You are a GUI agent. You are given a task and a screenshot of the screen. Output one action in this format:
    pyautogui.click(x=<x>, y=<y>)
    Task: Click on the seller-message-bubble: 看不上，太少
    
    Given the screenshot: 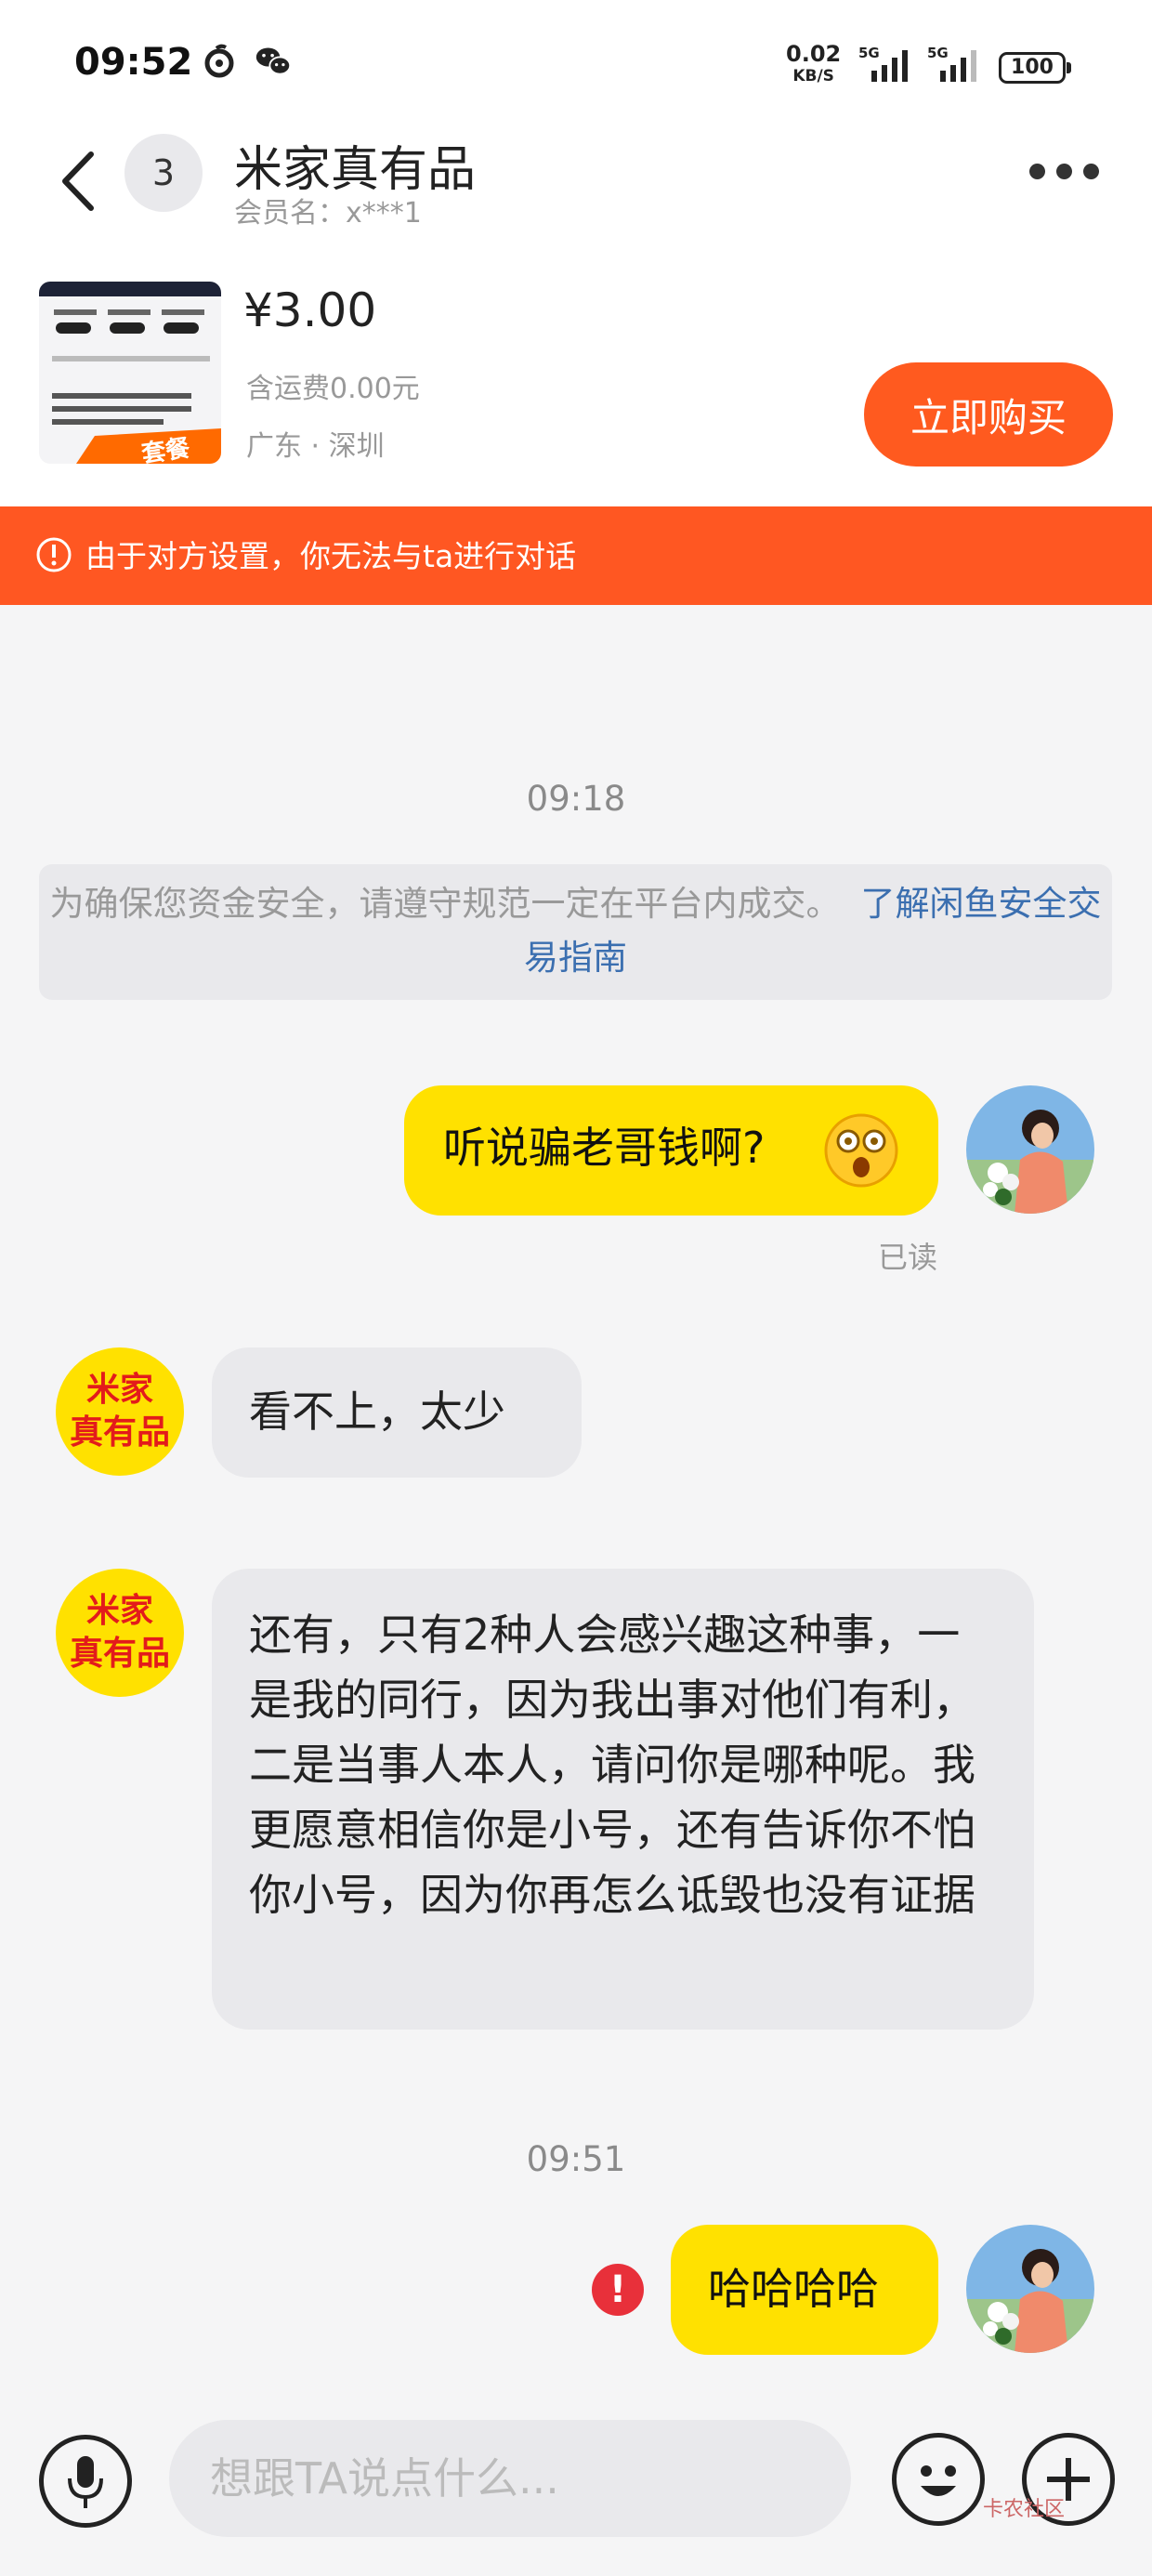 What is the action you would take?
    pyautogui.click(x=397, y=1412)
    